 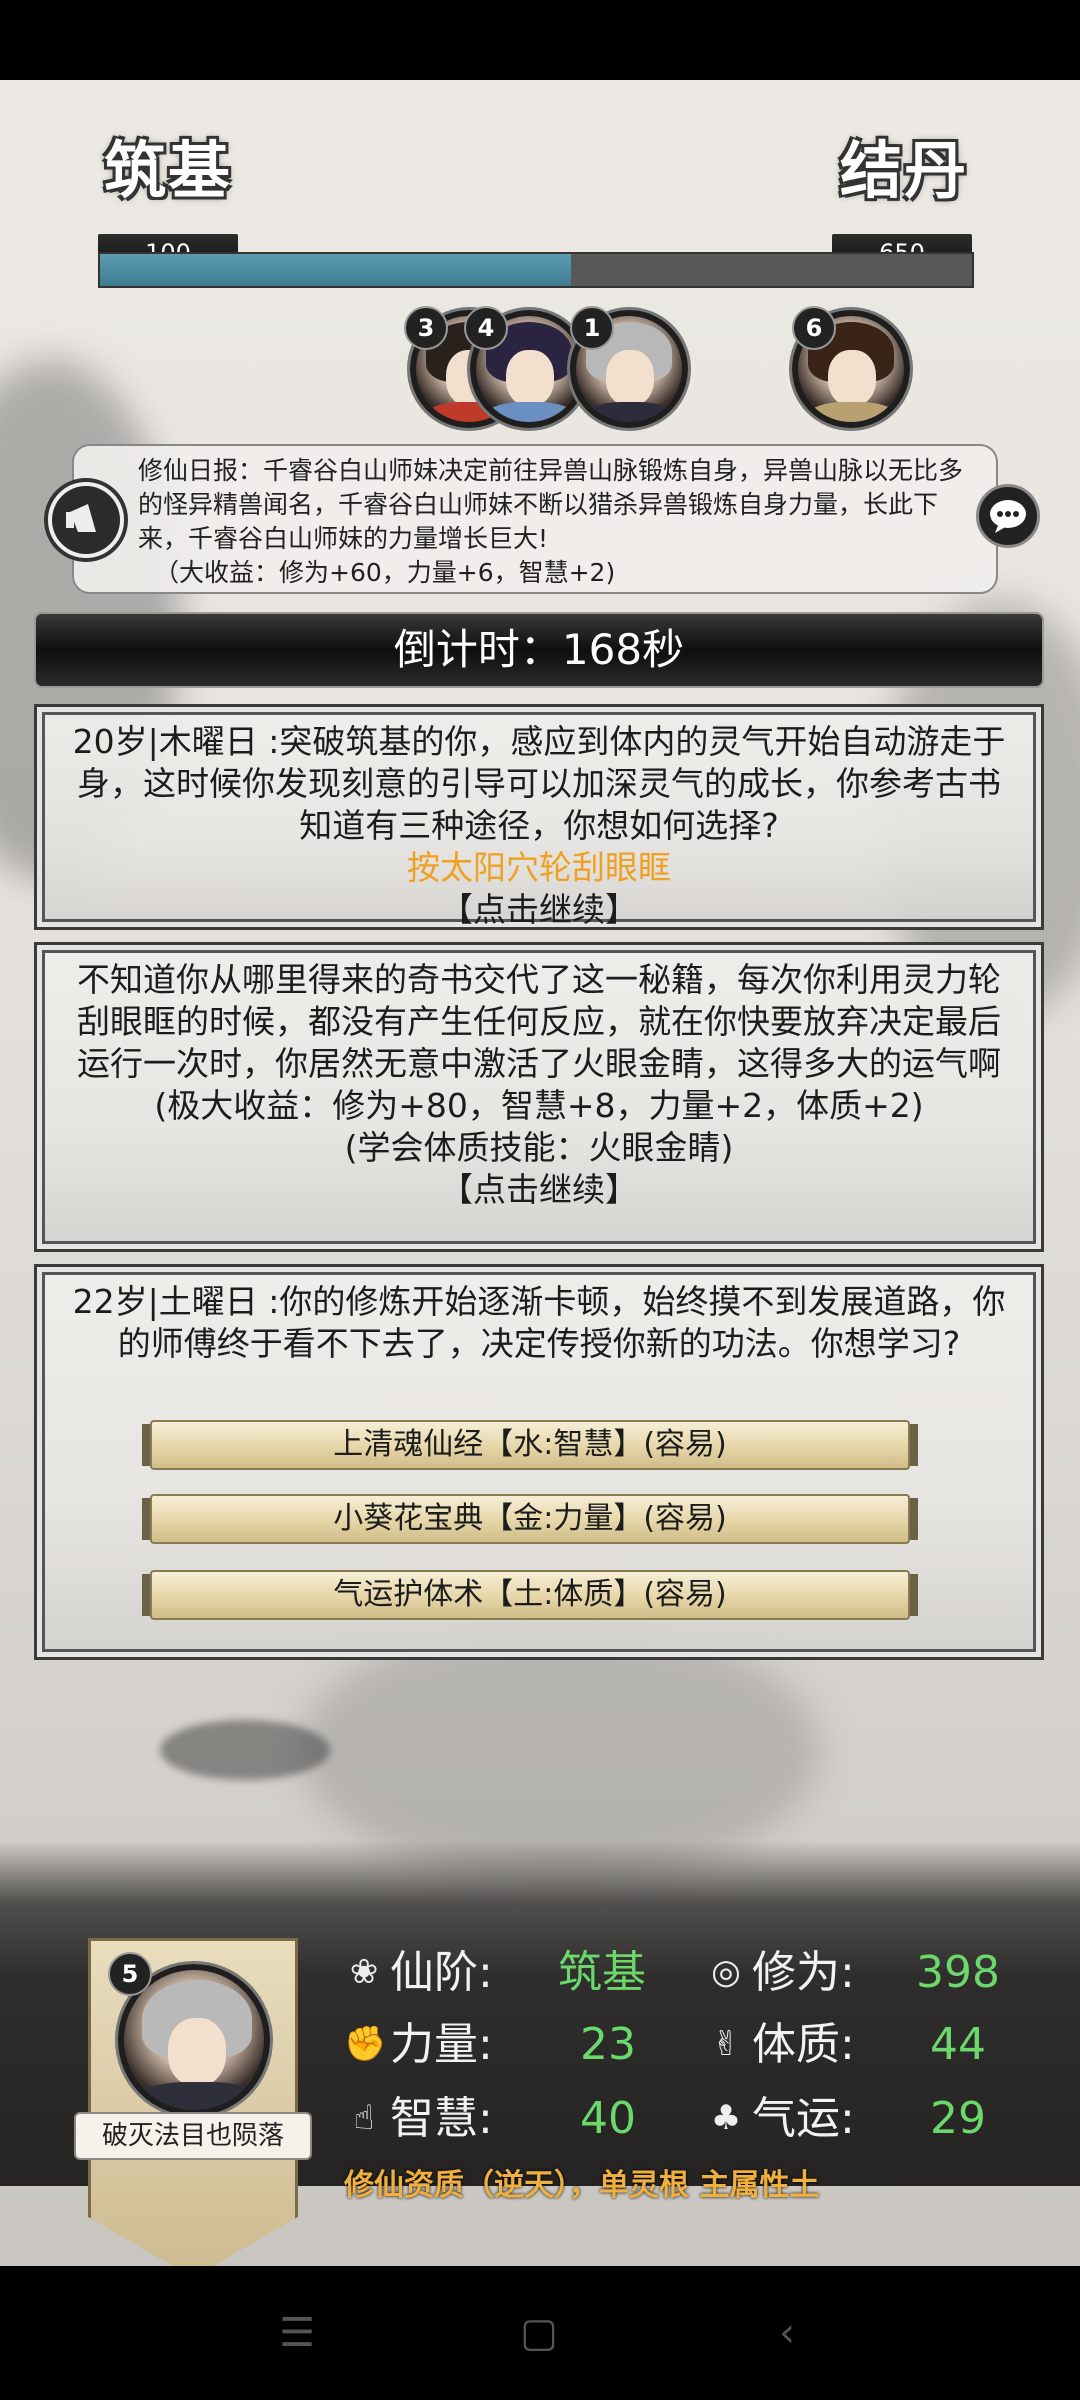 What do you see at coordinates (530, 1595) in the screenshot?
I see `technique-option-3: 气运护体术【土:体质】(容易)` at bounding box center [530, 1595].